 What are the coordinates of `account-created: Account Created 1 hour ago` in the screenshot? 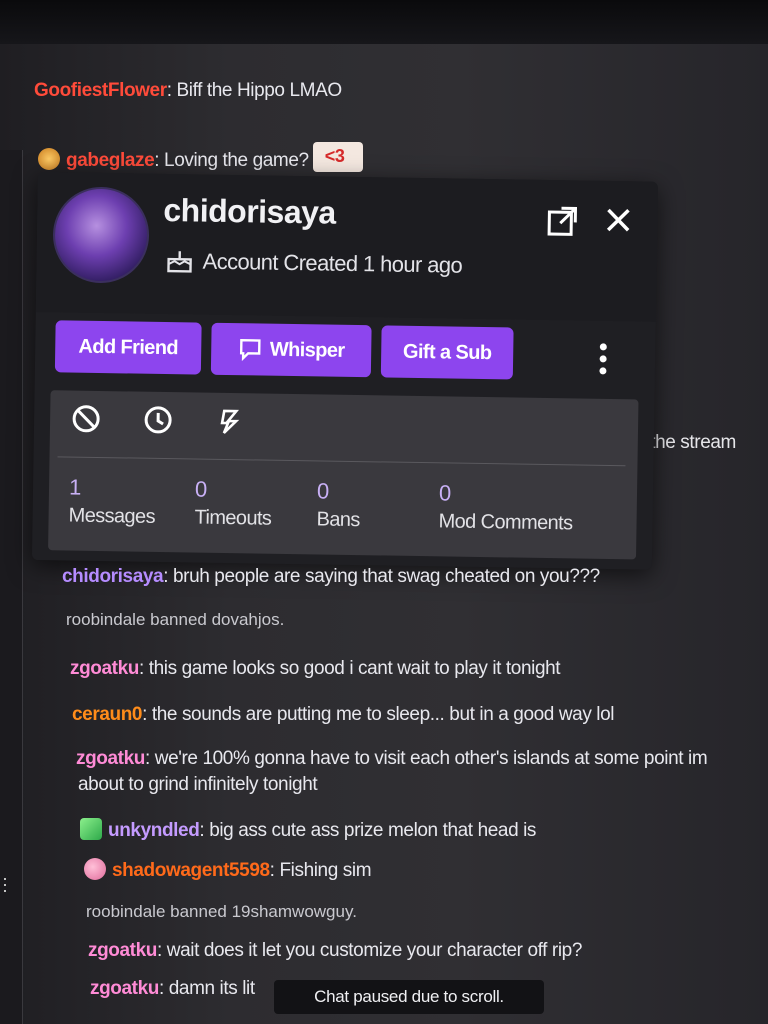 It's located at (314, 263).